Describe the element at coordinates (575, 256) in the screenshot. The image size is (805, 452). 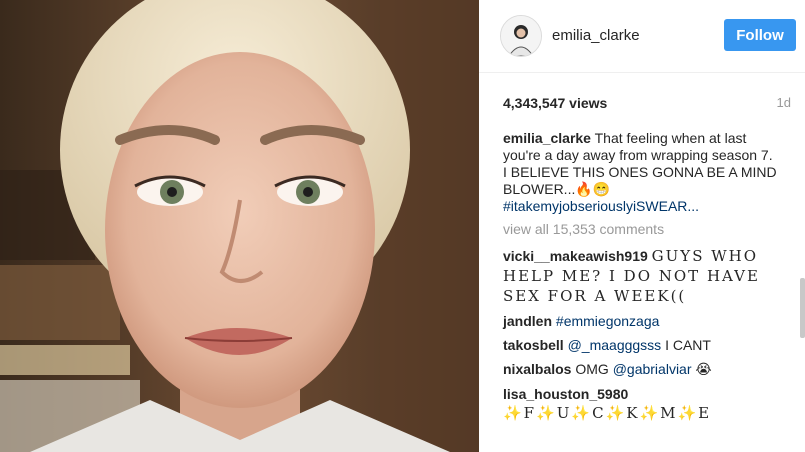
I see `comment-author: vicki__makeawish919` at that location.